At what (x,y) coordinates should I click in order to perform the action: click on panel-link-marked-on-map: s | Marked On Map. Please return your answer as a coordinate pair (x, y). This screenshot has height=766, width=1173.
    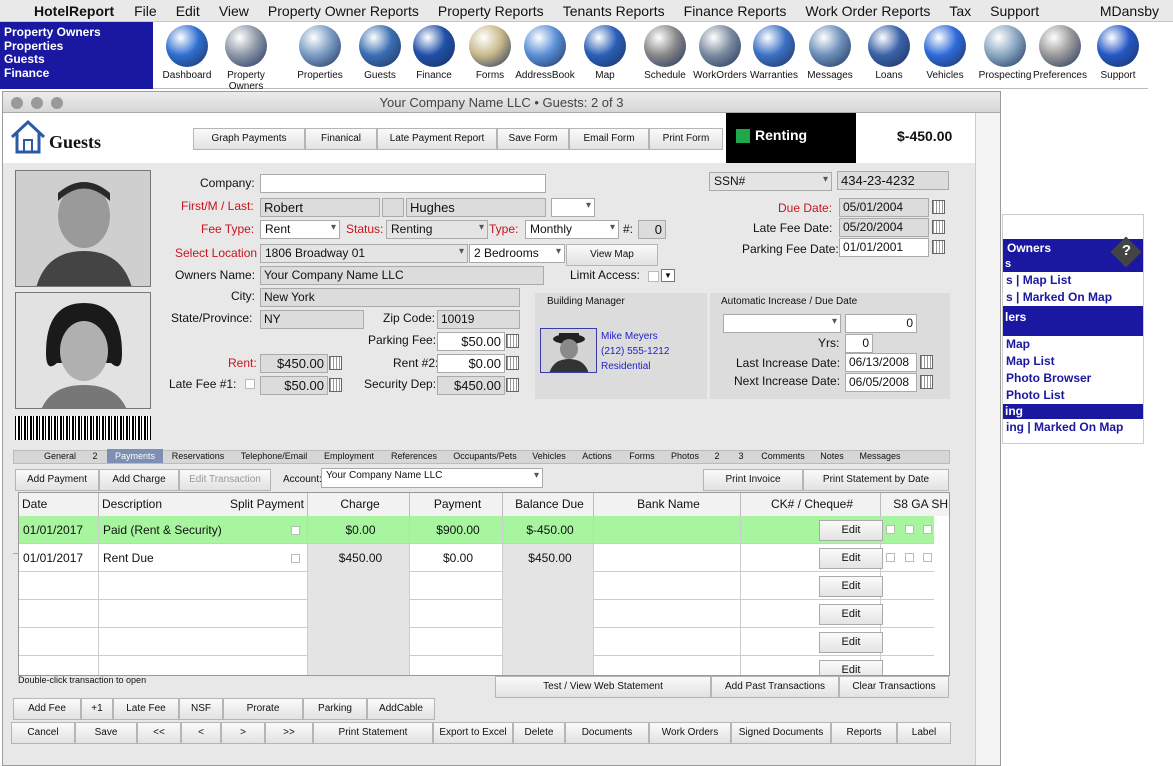
    Looking at the image, I should click on (1073, 297).